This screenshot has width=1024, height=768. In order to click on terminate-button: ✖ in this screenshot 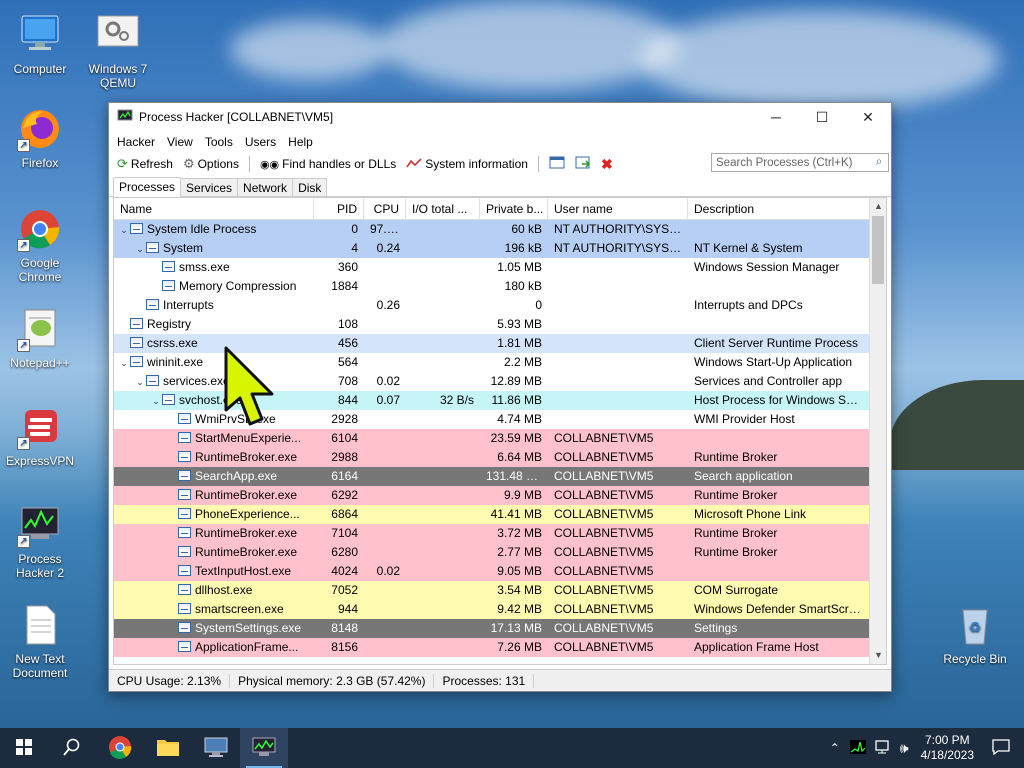, I will do `click(607, 164)`.